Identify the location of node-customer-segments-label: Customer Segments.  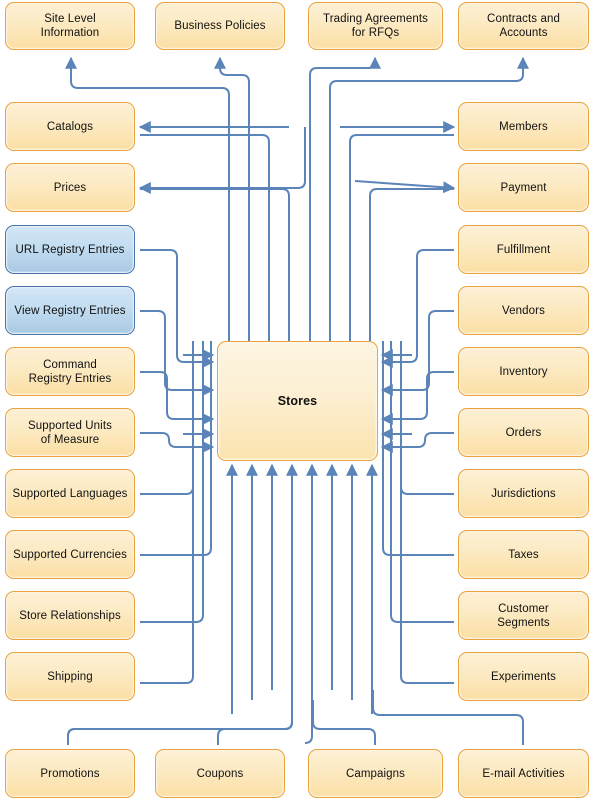
(523, 615).